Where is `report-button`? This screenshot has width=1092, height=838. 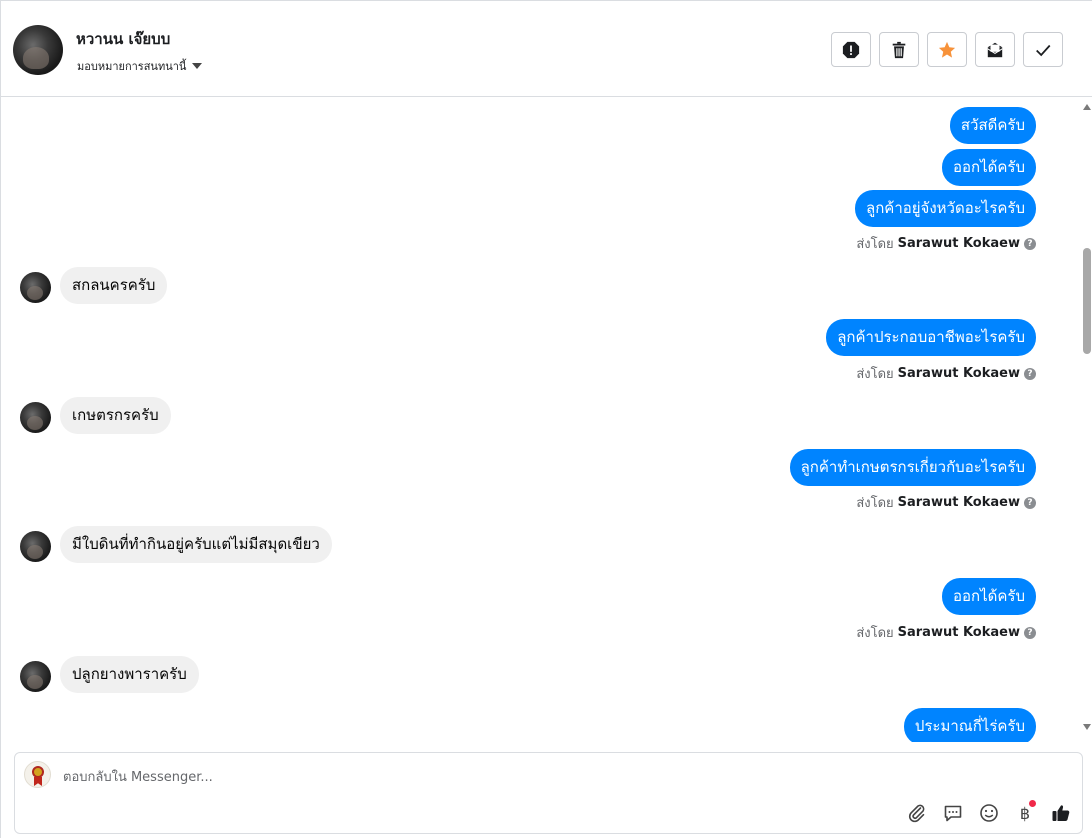
report-button is located at coordinates (851, 49).